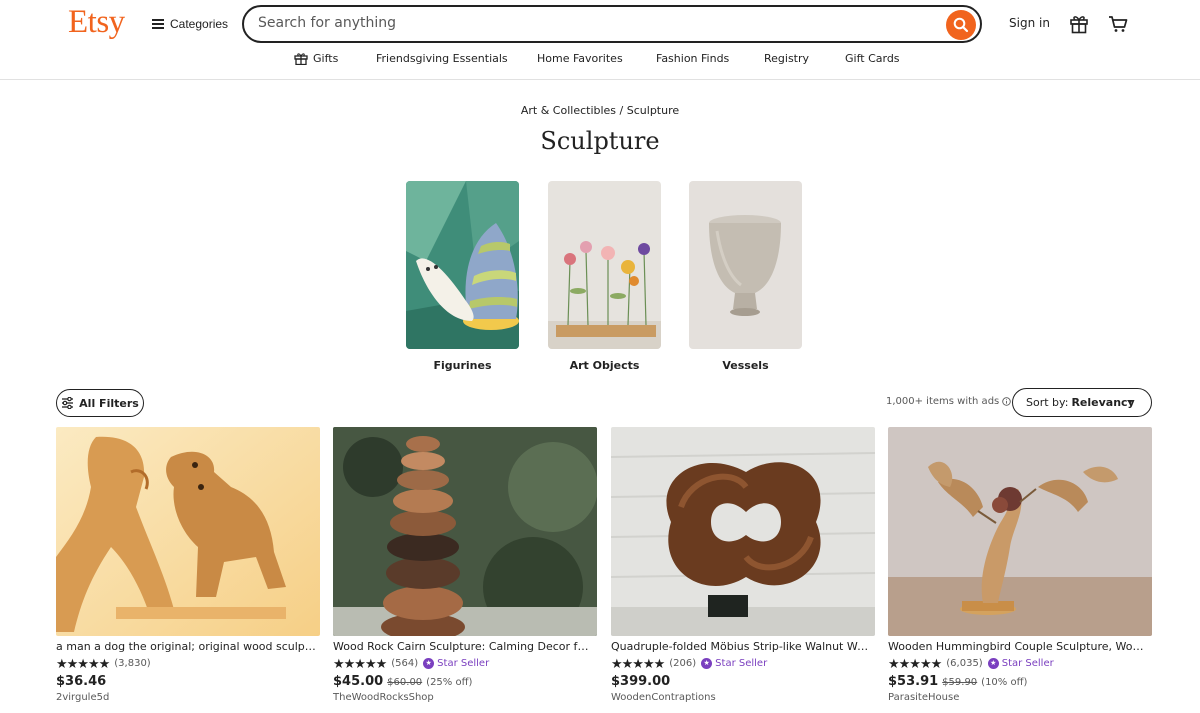 Image resolution: width=1200 pixels, height=713 pixels. I want to click on site-header: Etsy Categories Sign in, so click(600, 40).